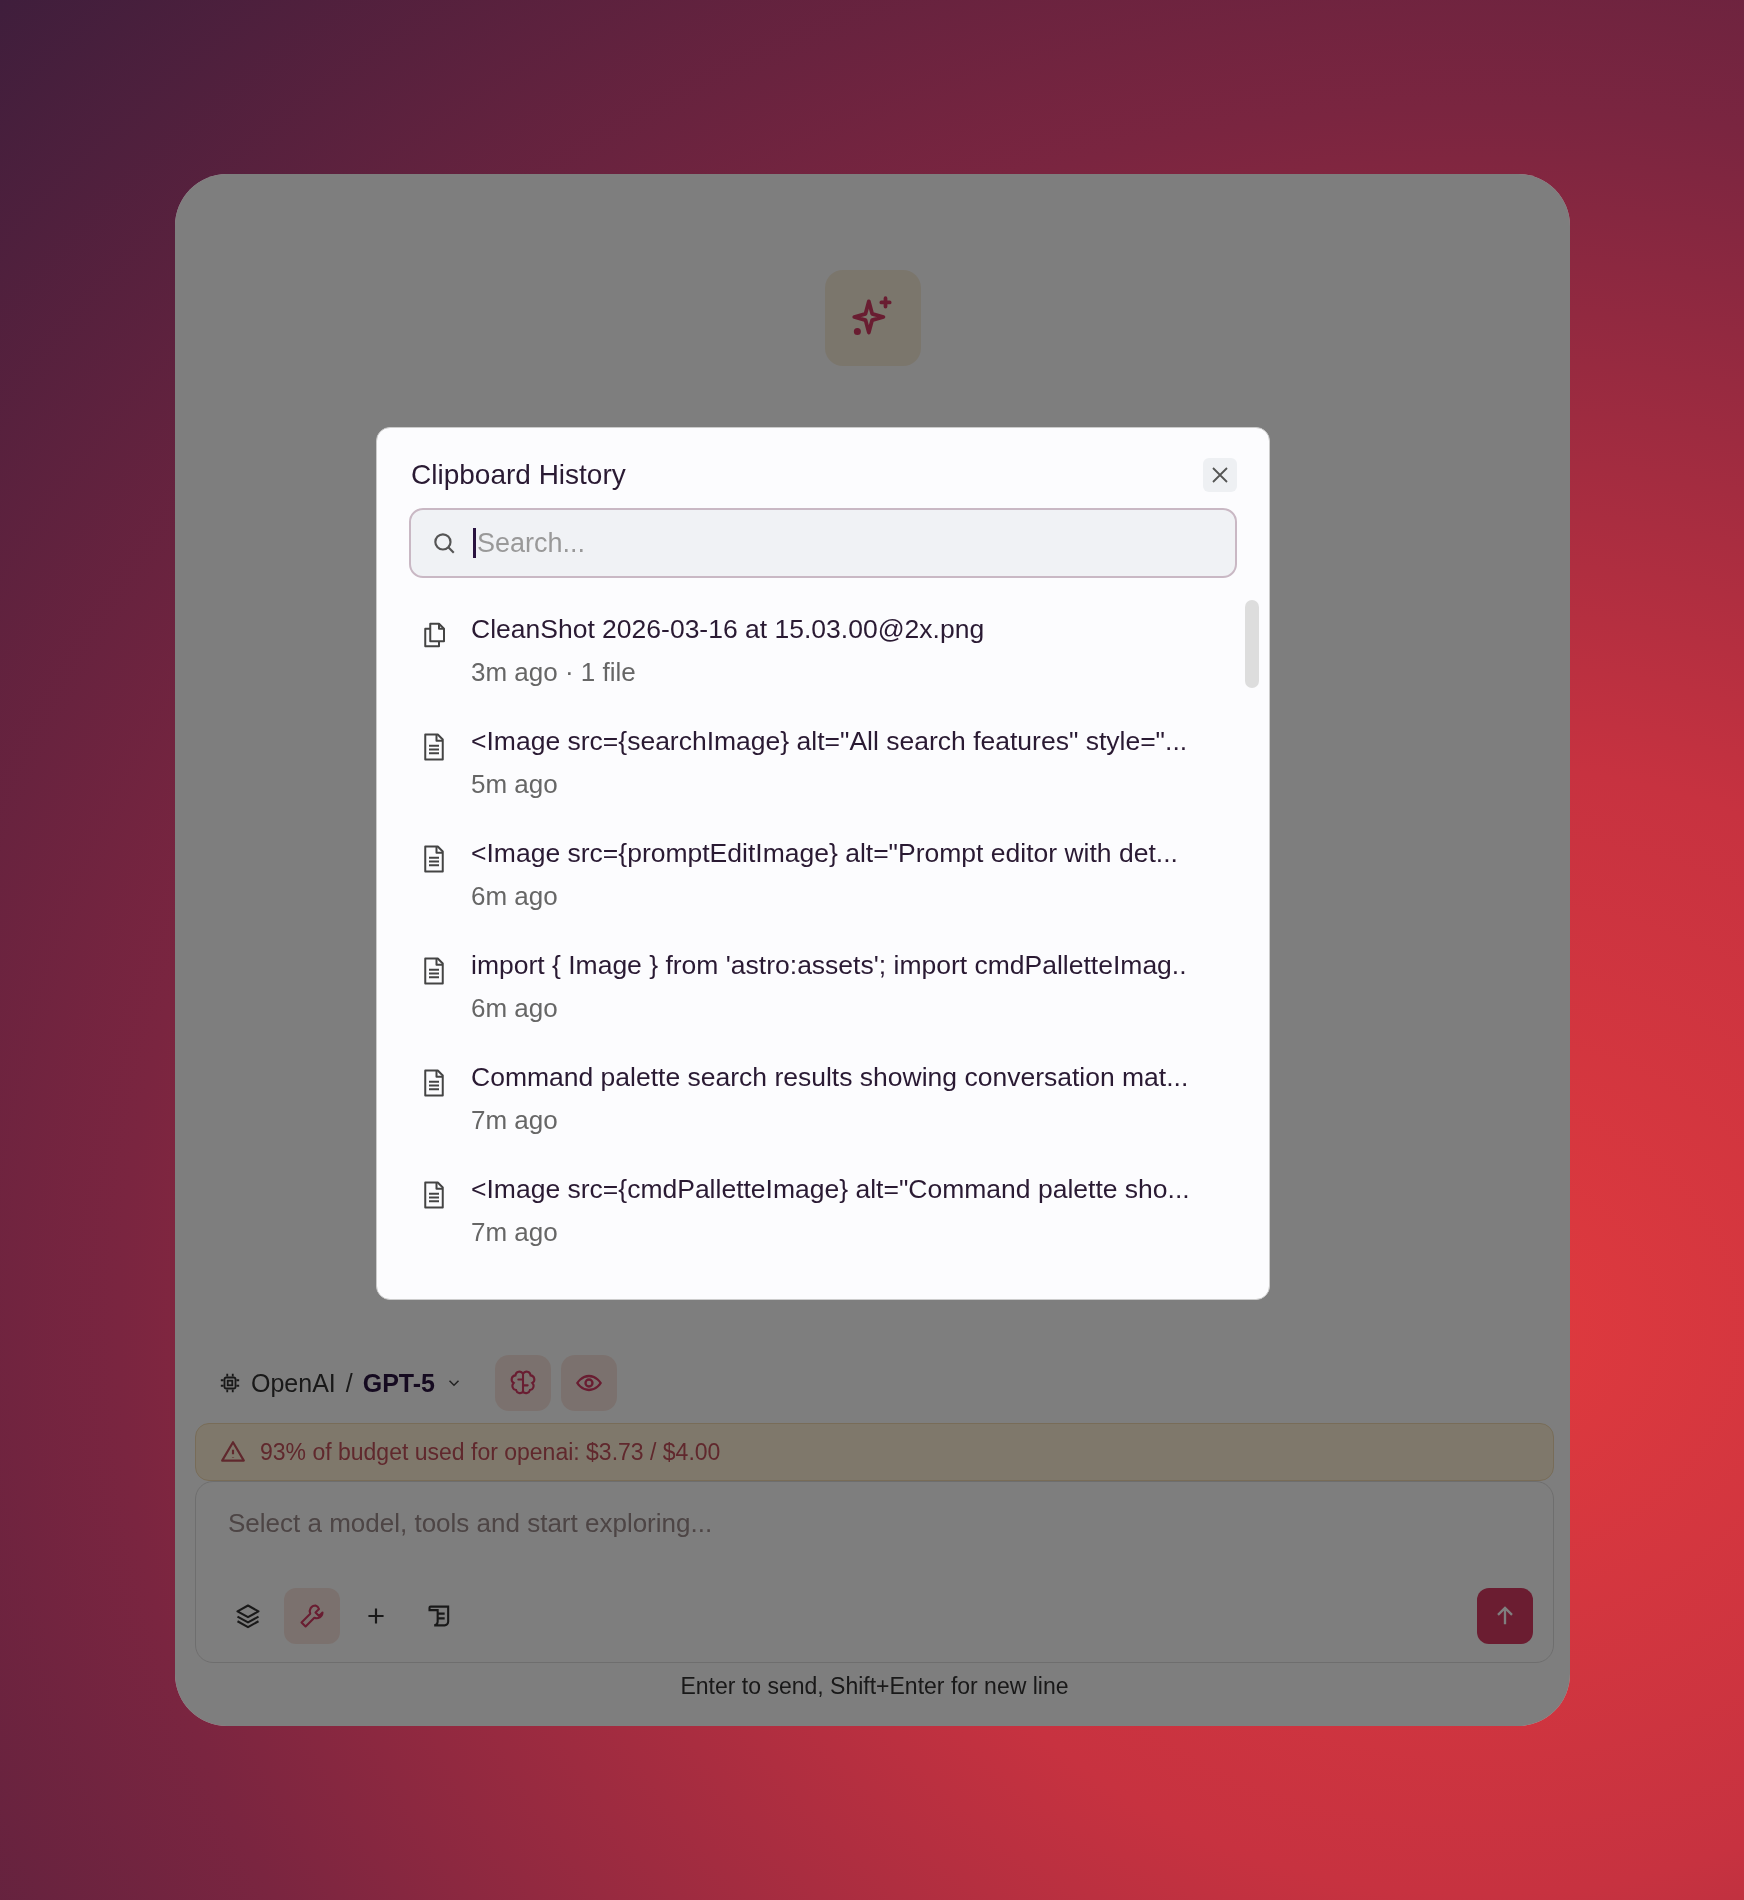 The image size is (1744, 1900). I want to click on sparkle-icon, so click(872, 318).